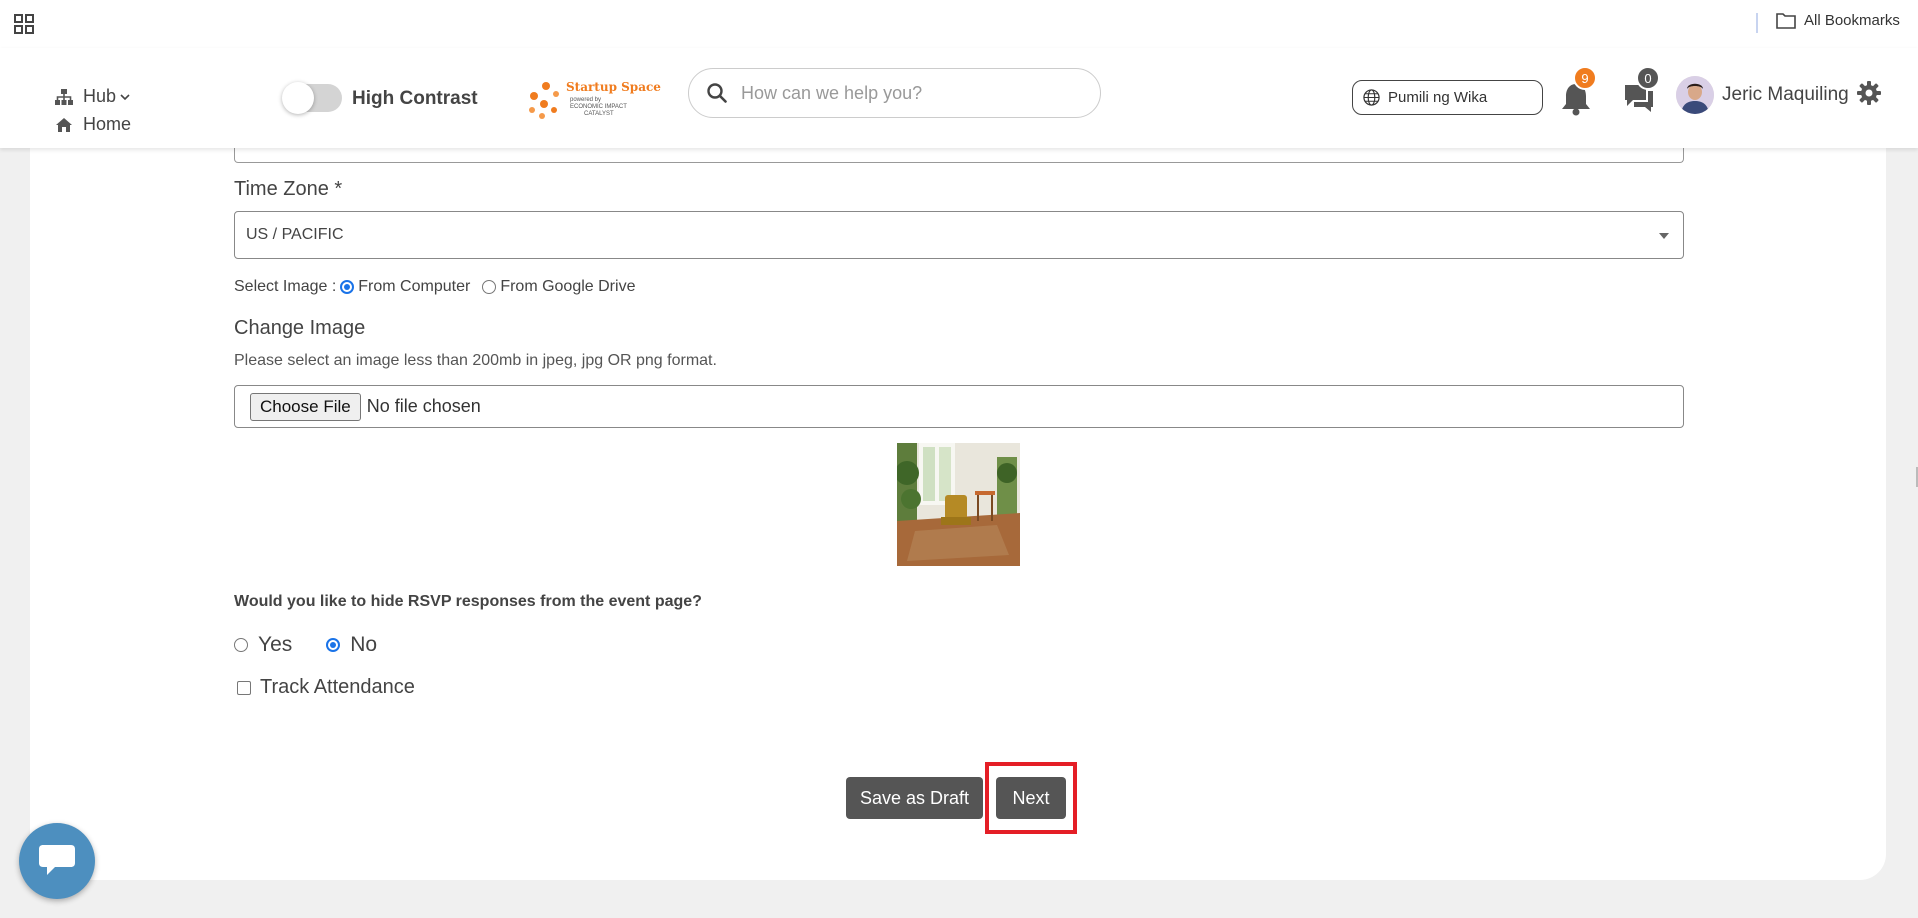 The image size is (1918, 918). What do you see at coordinates (107, 124) in the screenshot?
I see `nav-home-label: Home` at bounding box center [107, 124].